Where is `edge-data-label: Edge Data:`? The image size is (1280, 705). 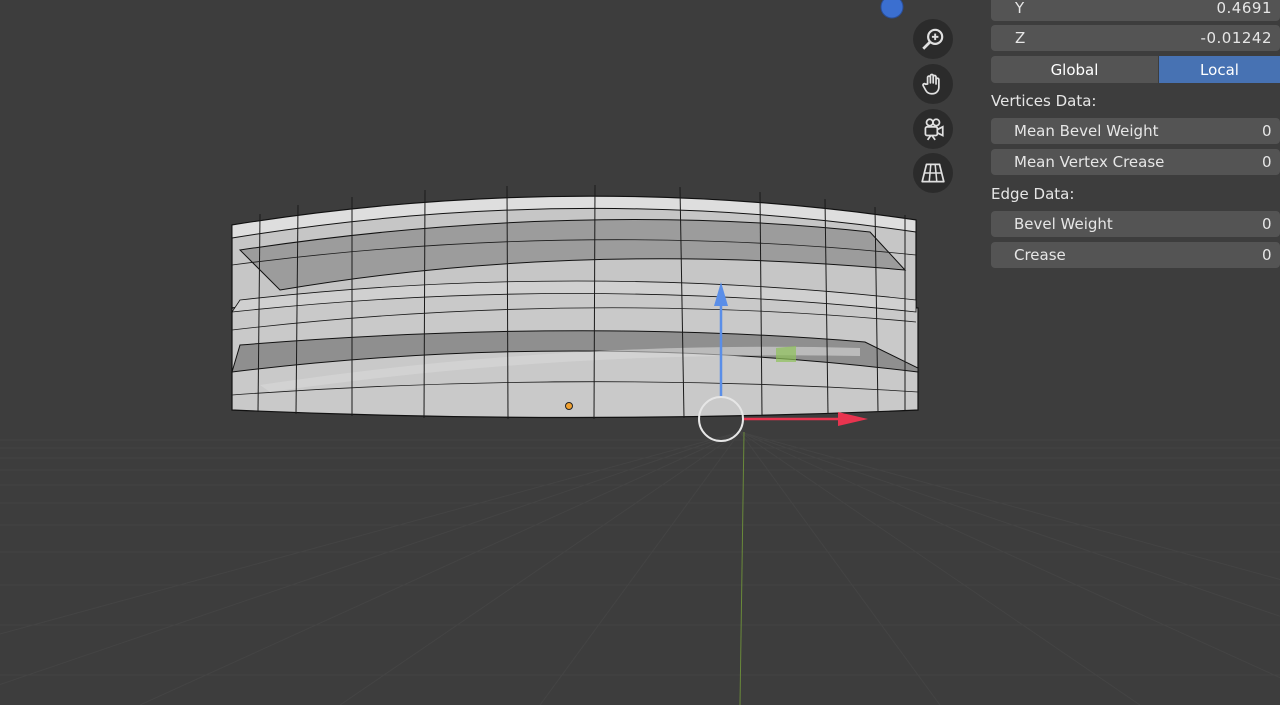
edge-data-label: Edge Data: is located at coordinates (1033, 194).